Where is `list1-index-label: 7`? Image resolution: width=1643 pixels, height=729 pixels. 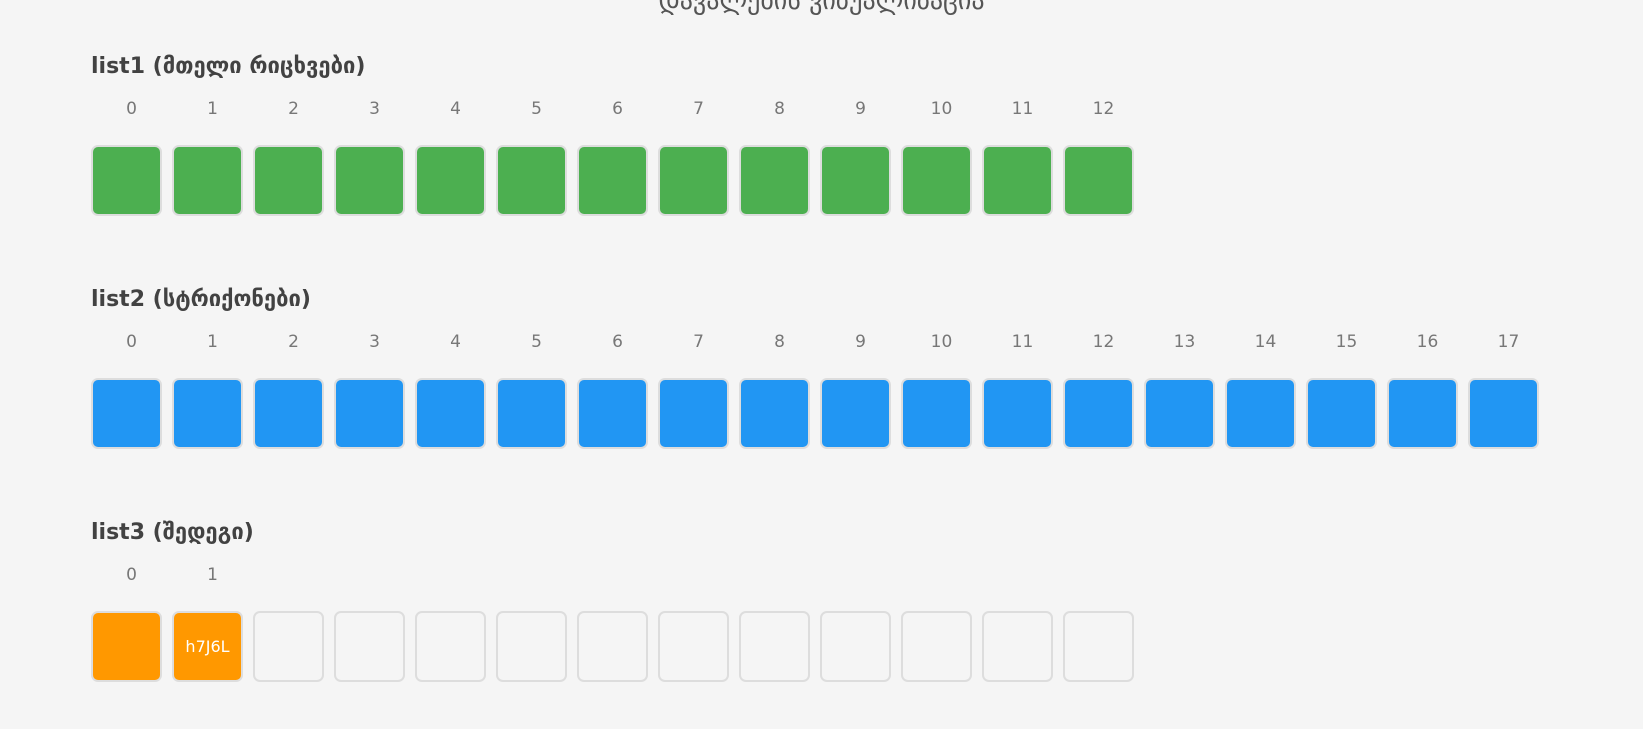
list1-index-label: 7 is located at coordinates (698, 109).